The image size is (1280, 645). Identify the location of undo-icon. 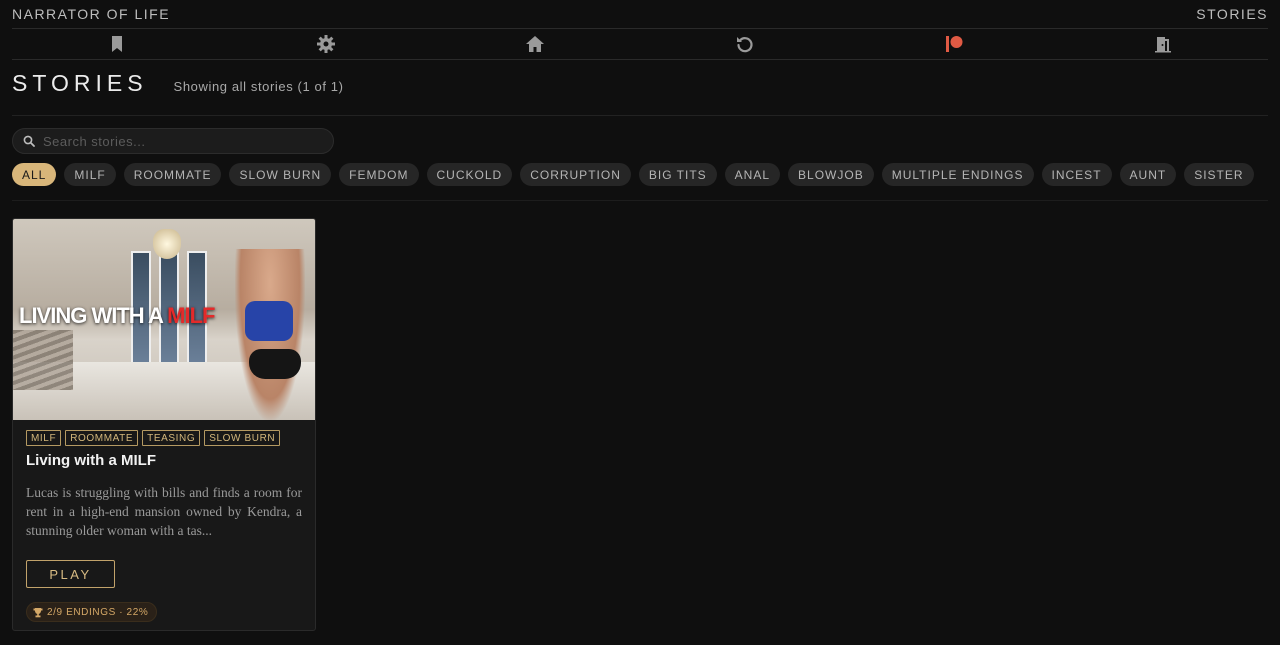
(744, 45).